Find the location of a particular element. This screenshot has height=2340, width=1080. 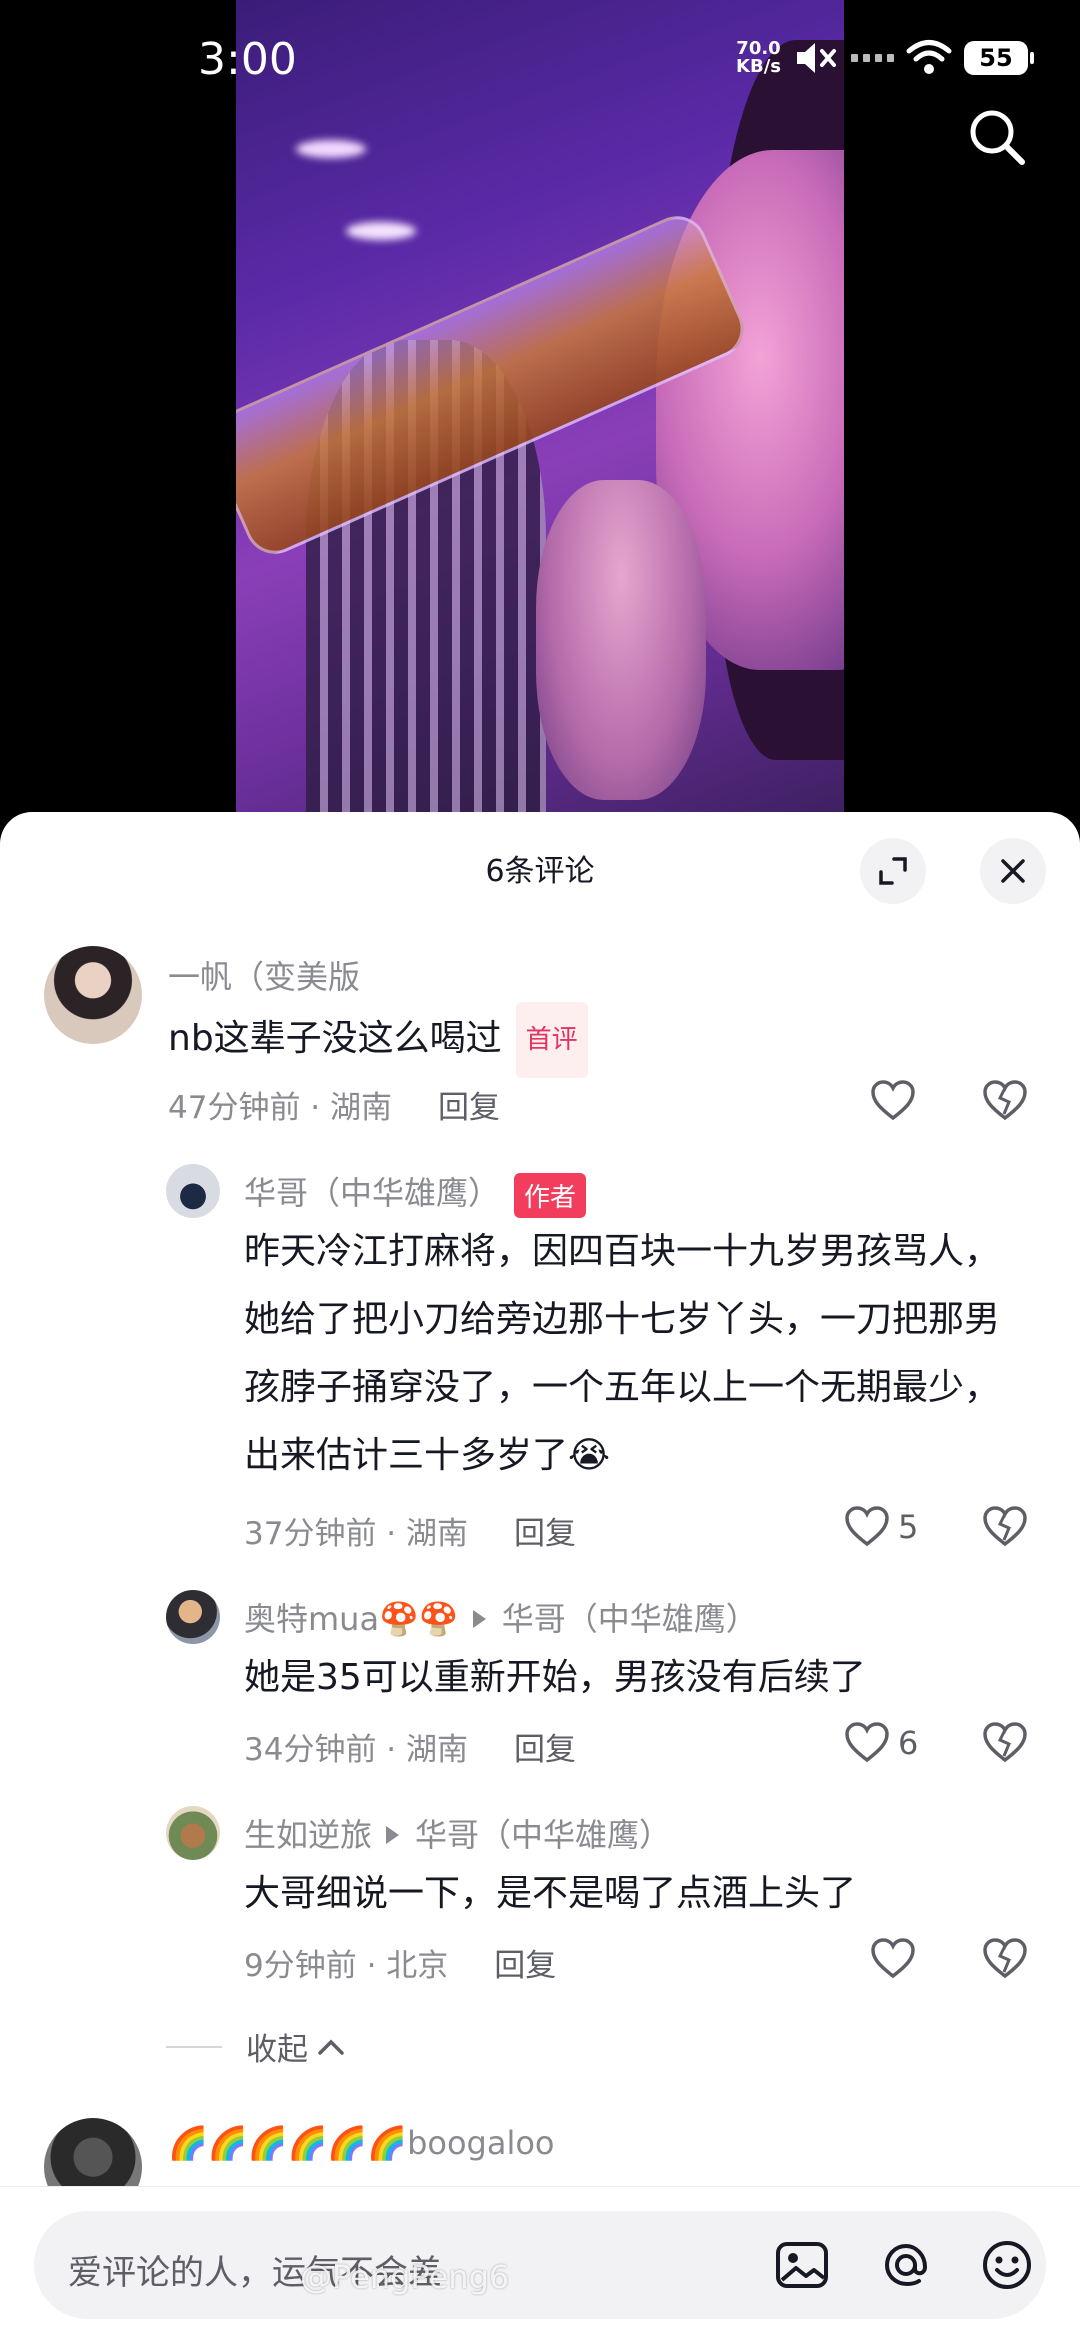

comment-input-bar: 爱评论的人，运气不会差 is located at coordinates (540, 2263).